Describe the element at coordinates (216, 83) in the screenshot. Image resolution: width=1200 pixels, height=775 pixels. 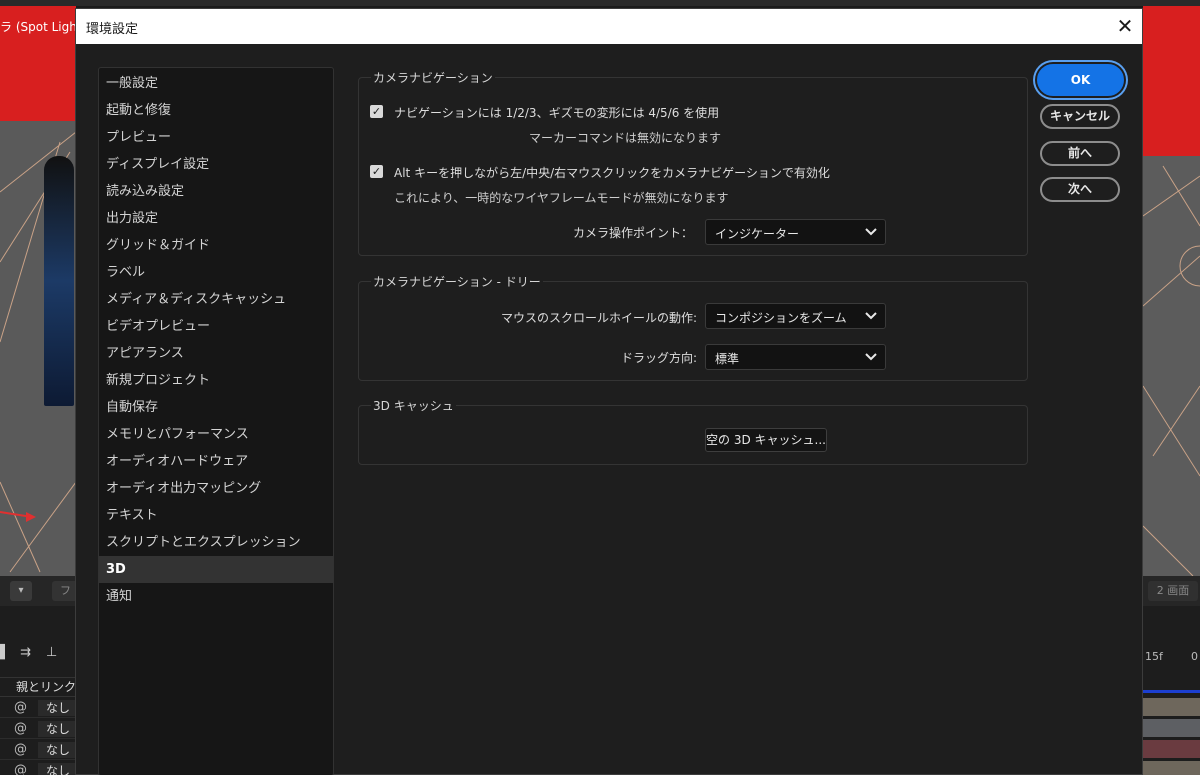
I see `sidebar-item-general: 一般設定` at that location.